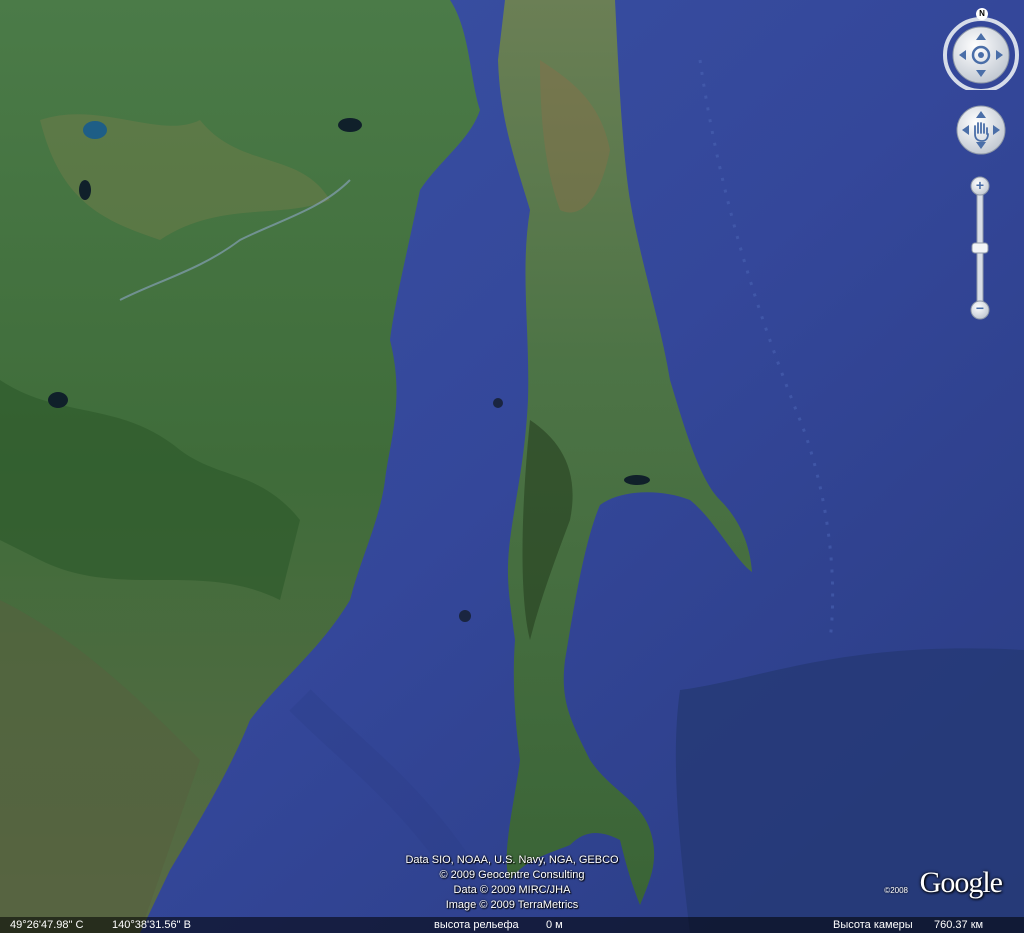 This screenshot has height=933, width=1024. I want to click on attribution-line: Image © 2009 TerraMetrics, so click(512, 905).